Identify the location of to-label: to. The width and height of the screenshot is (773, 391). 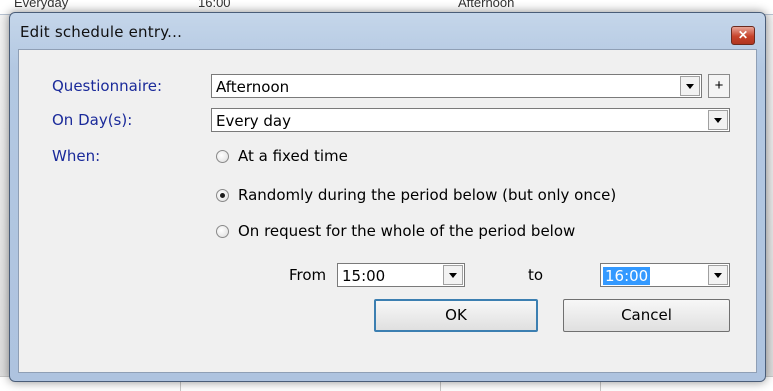
(536, 275).